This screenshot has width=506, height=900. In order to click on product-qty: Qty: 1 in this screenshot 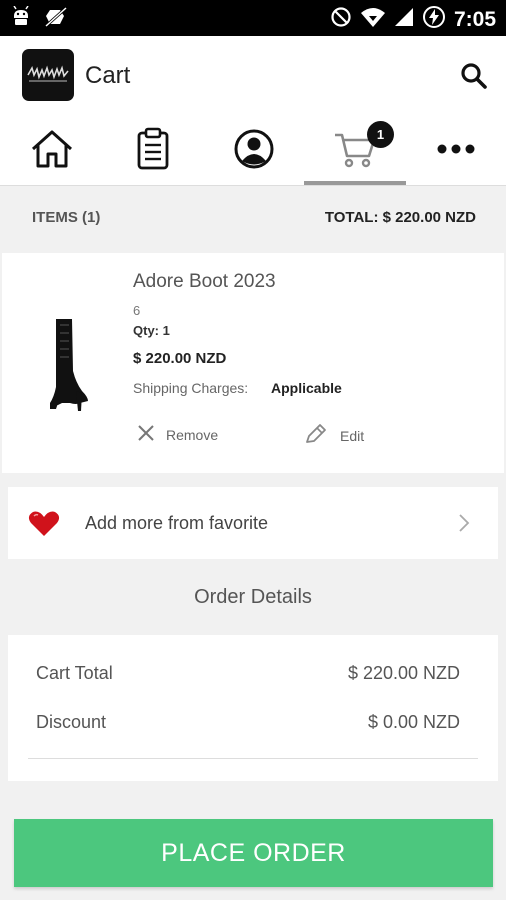, I will do `click(151, 330)`.